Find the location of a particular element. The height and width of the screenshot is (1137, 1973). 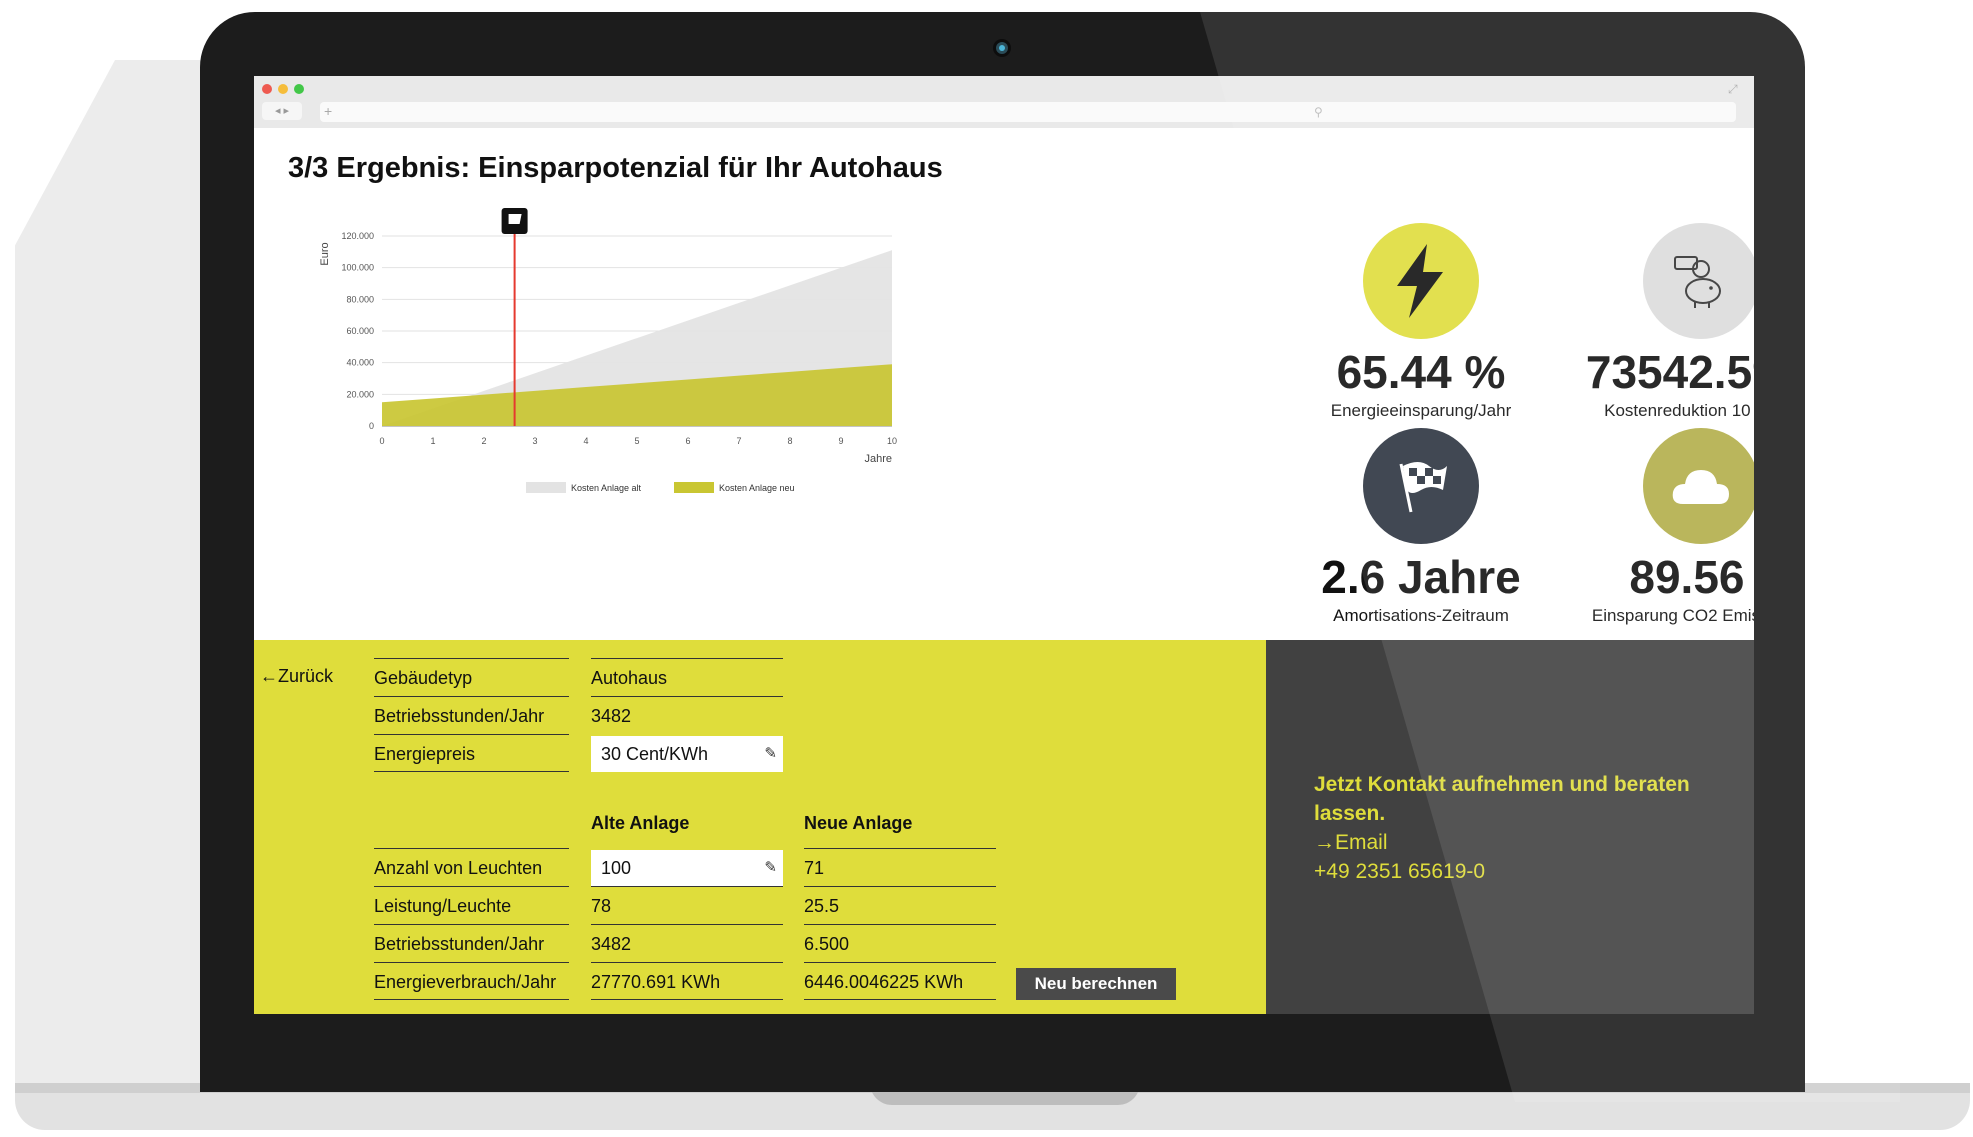

betriebsstunden-value: 3482 is located at coordinates (687, 715).